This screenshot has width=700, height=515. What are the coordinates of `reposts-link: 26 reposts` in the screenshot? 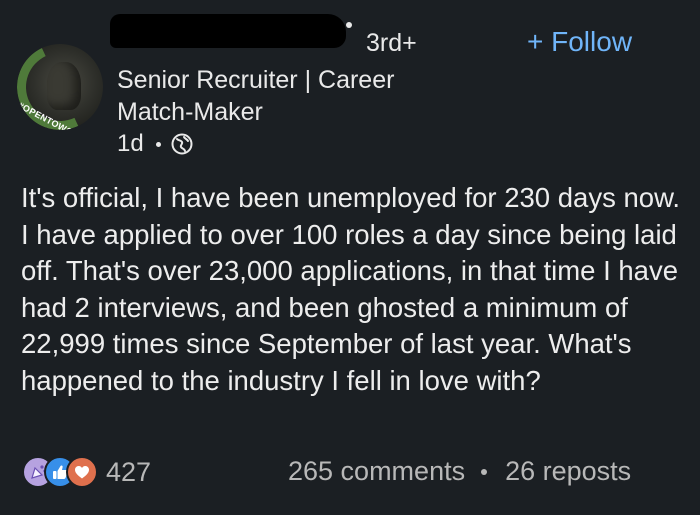 It's located at (568, 471).